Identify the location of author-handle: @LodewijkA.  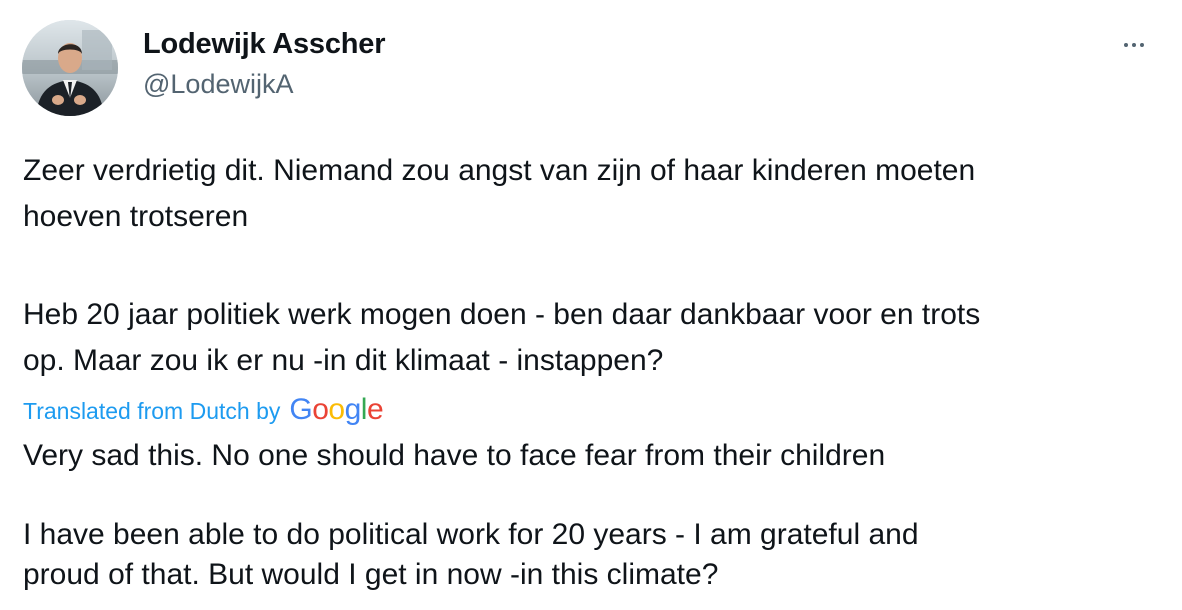
(218, 84).